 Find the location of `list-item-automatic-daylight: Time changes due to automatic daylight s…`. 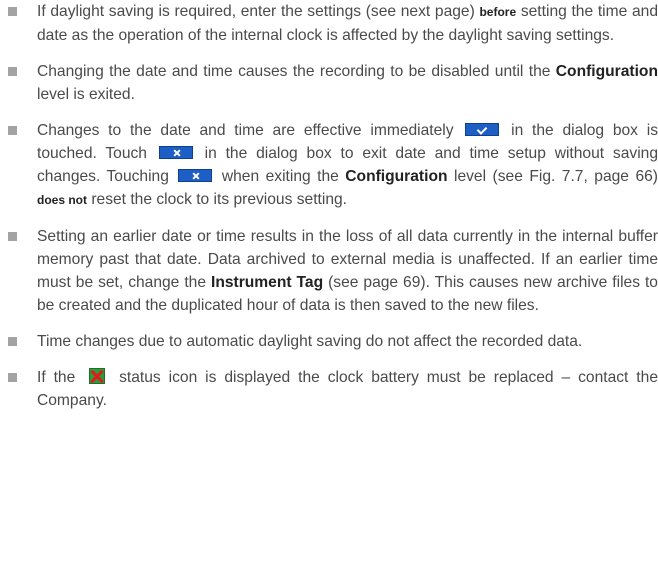

list-item-automatic-daylight: Time changes due to automatic daylight s… is located at coordinates (329, 341).